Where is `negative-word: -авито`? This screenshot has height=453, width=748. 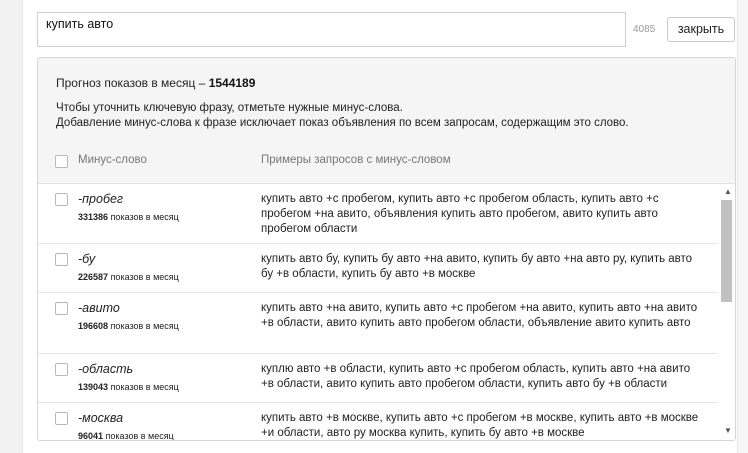
negative-word: -авито is located at coordinates (99, 308).